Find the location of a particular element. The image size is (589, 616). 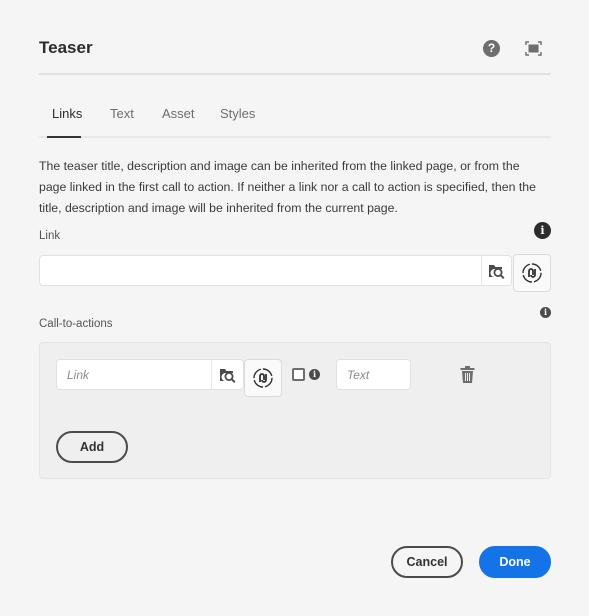

cta-text-input is located at coordinates (373, 374).